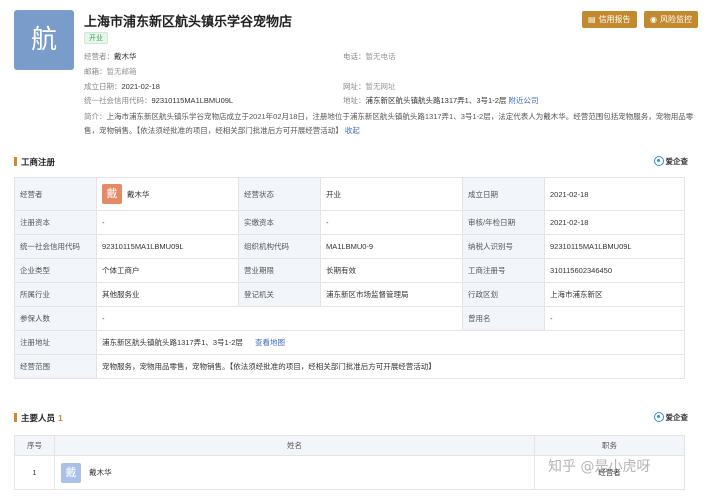 The height and width of the screenshot is (500, 720). I want to click on table-key: 纳税人识别号, so click(503, 246).